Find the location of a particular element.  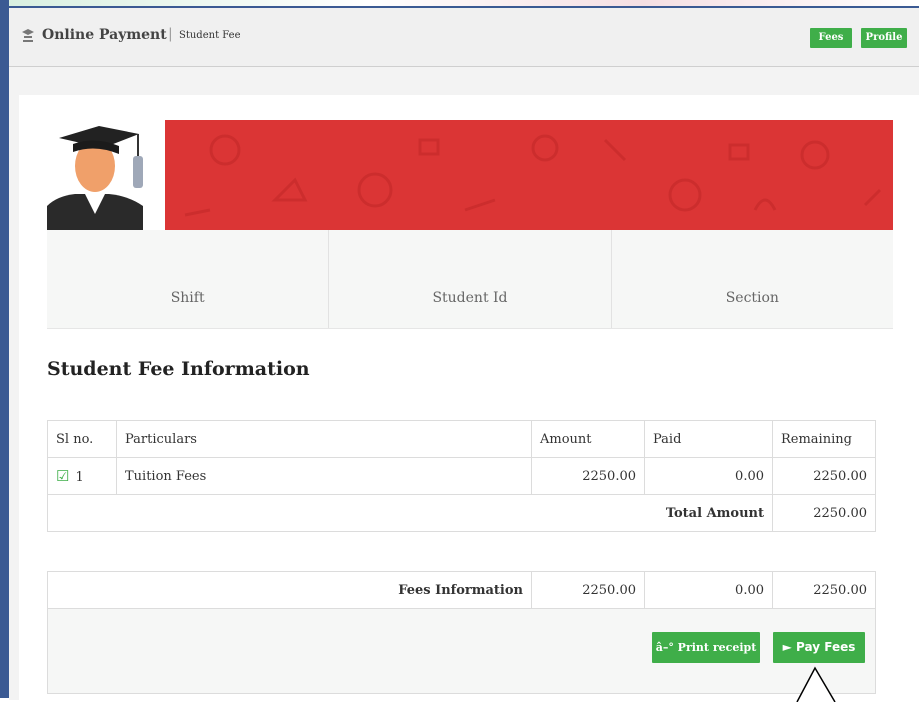

pointer-cursor-icon is located at coordinates (816, 684).